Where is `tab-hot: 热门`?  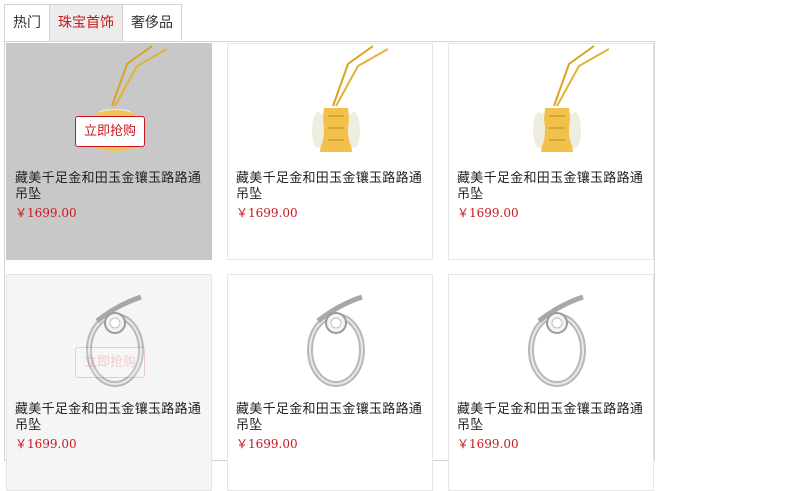 tab-hot: 热门 is located at coordinates (27, 23).